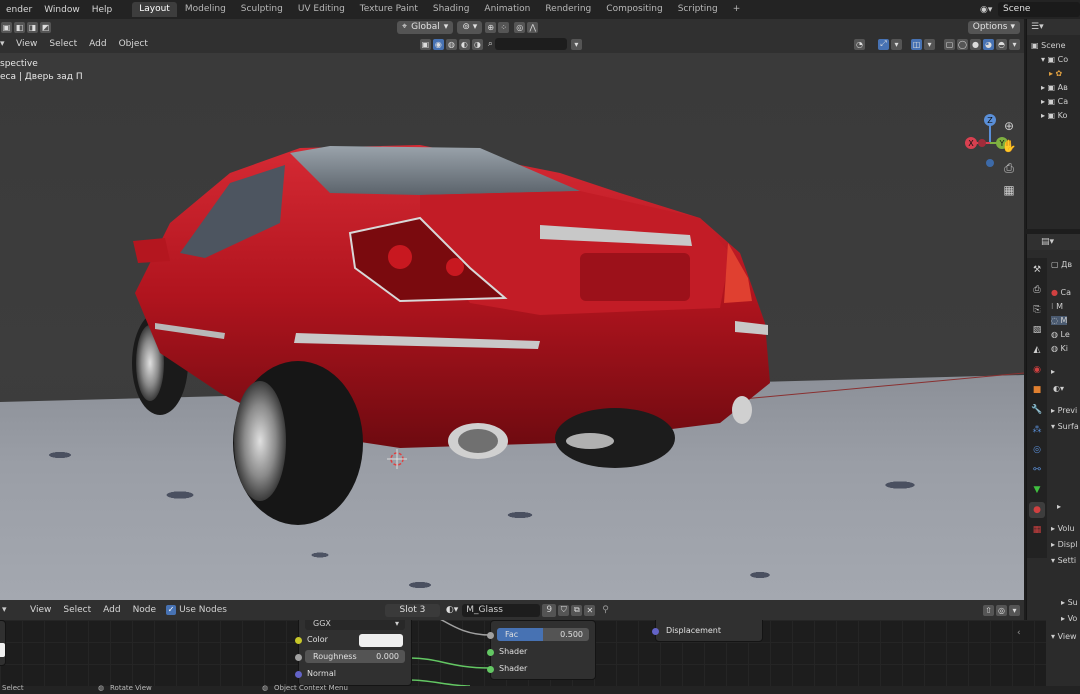  I want to click on unlink-icon: ✕, so click(590, 610).